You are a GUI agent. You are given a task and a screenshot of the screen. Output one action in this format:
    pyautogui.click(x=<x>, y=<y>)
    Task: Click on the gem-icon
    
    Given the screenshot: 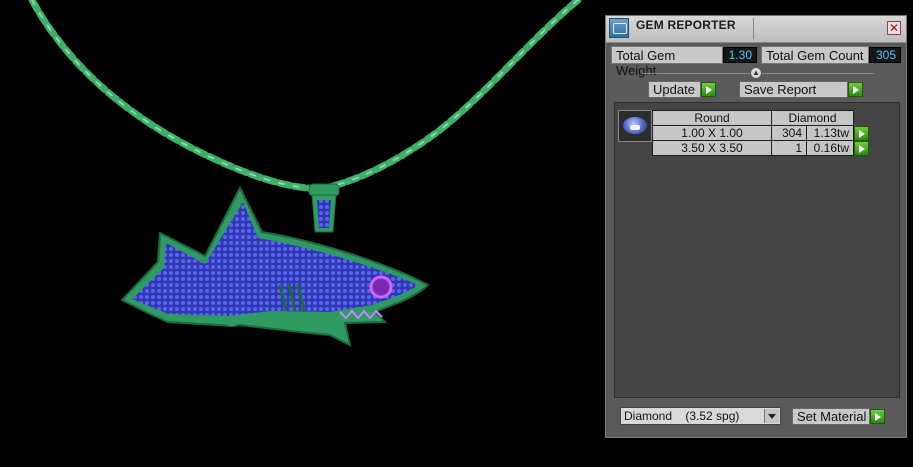 What is the action you would take?
    pyautogui.click(x=635, y=126)
    